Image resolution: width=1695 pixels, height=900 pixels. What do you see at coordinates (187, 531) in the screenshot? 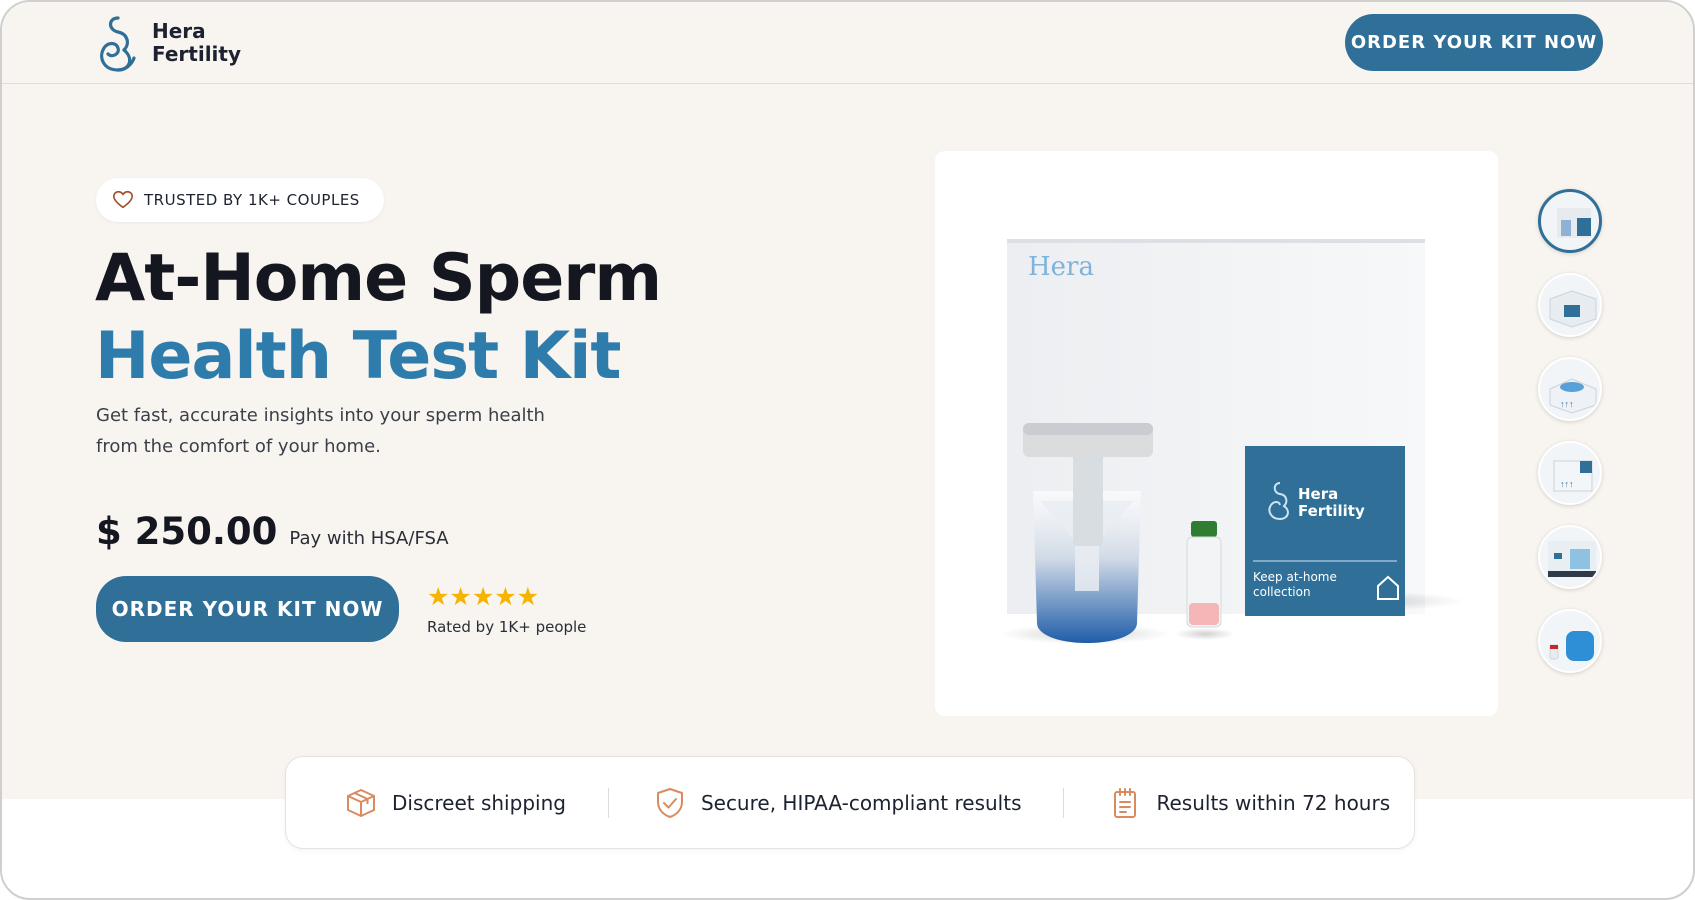
I see `price: $ 250.00` at bounding box center [187, 531].